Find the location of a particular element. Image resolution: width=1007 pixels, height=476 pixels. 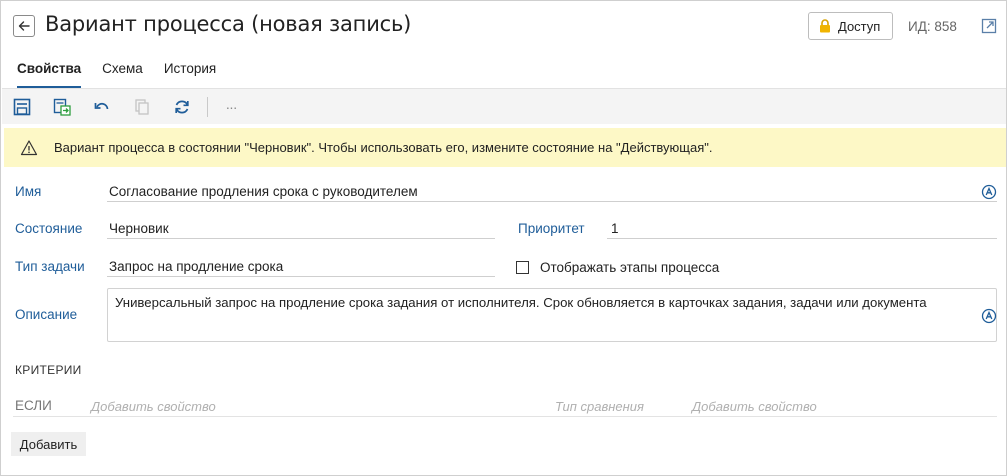

more-button: ··· is located at coordinates (231, 107).